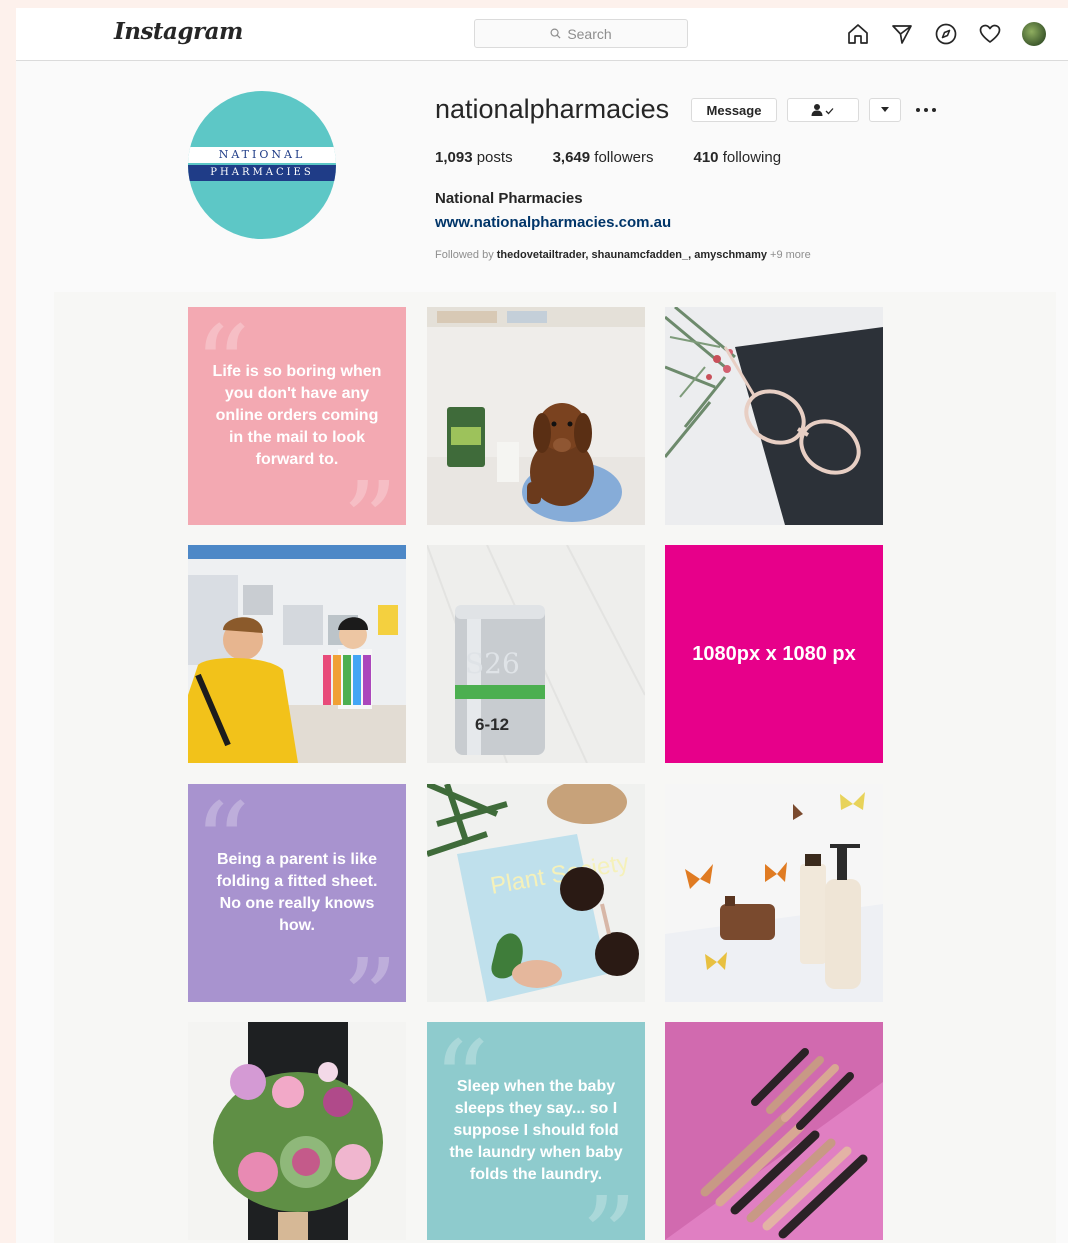 This screenshot has width=1068, height=1243. I want to click on bouquet-photo, so click(297, 1131).